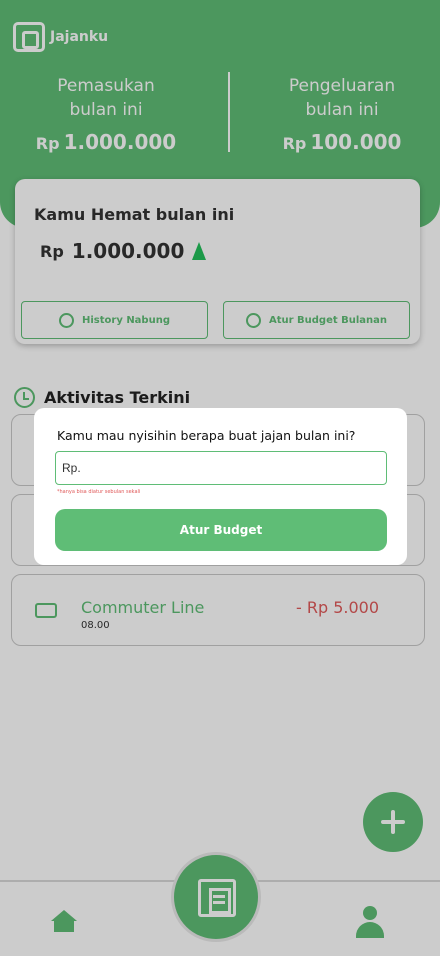 Image resolution: width=440 pixels, height=956 pixels. I want to click on atur-budget-button: Atur Budget, so click(221, 530).